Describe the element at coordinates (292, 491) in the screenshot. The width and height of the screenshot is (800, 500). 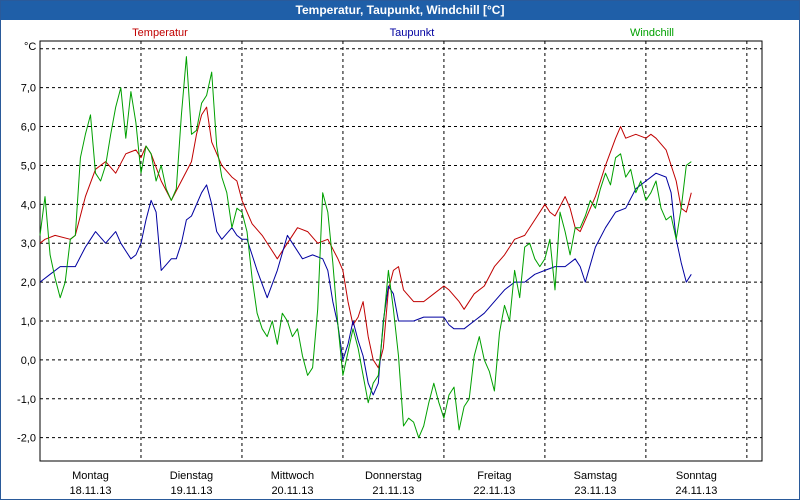
I see `x-tick-date: 20.11.13` at that location.